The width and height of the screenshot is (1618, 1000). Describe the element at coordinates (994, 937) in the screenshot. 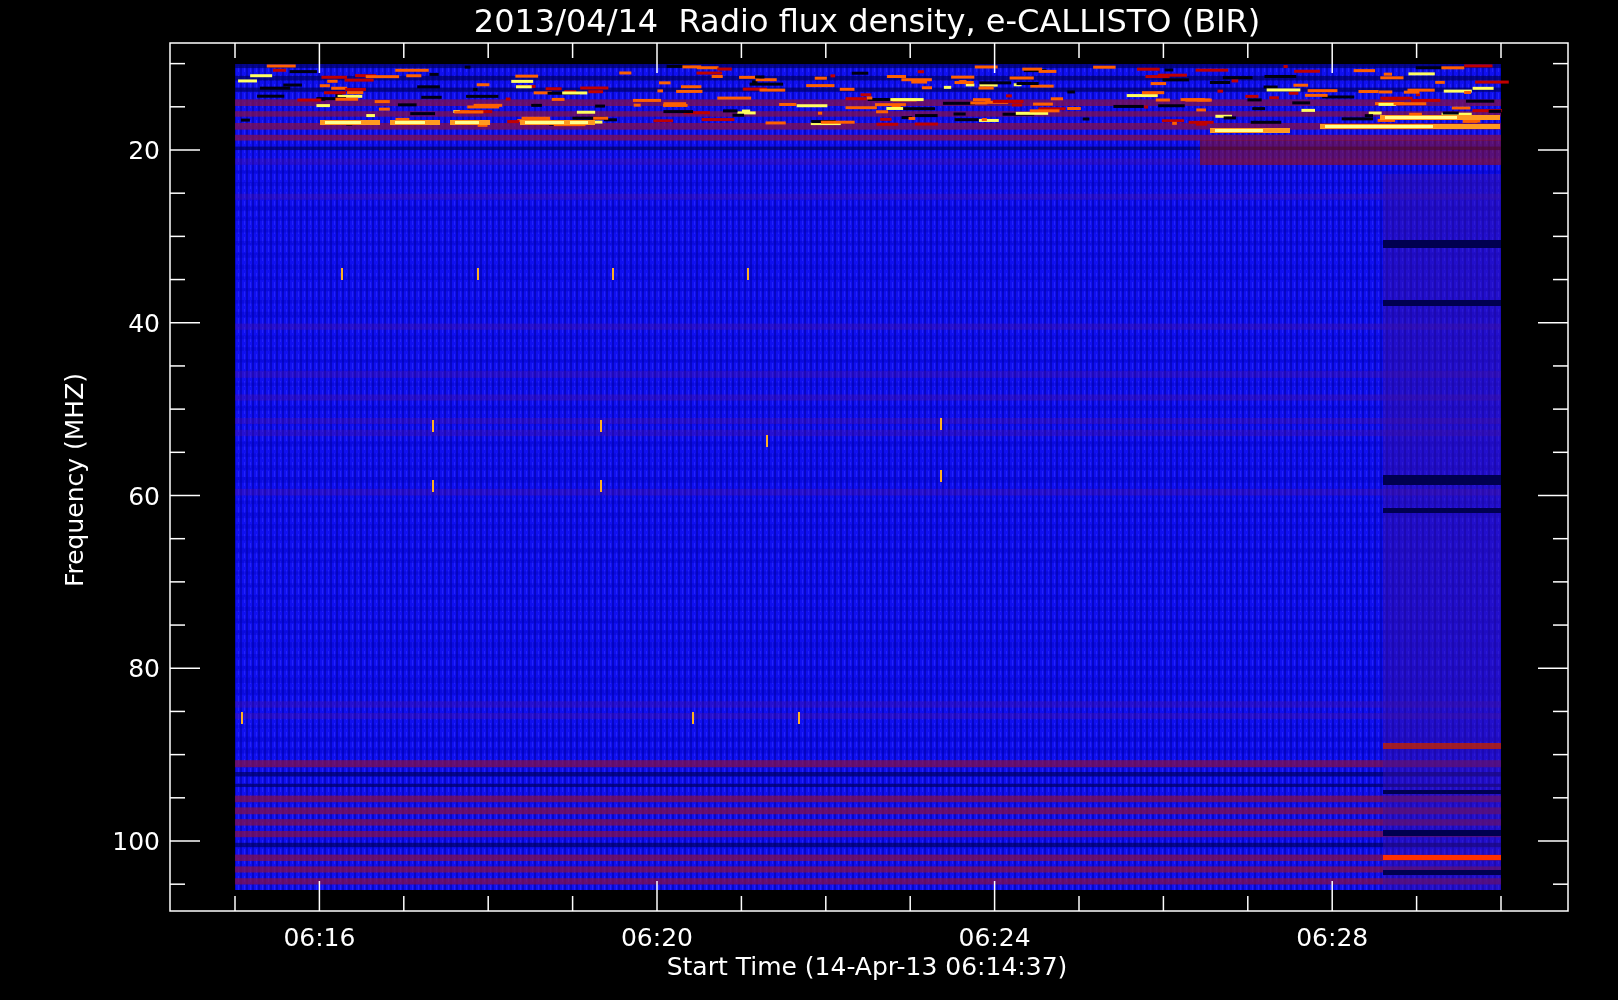

I see `x-tick-label: 06:24` at that location.